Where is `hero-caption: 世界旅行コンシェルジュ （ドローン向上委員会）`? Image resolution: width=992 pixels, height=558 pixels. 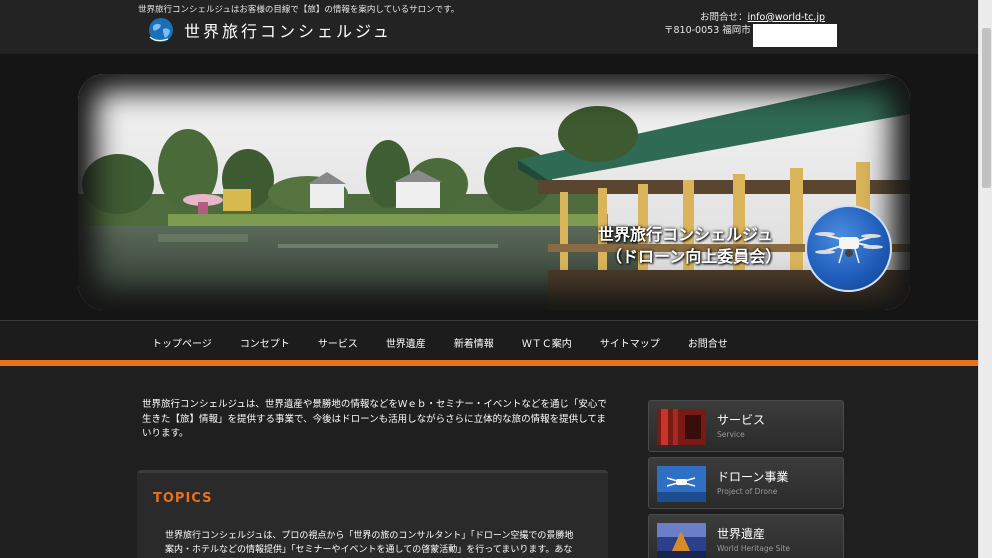
hero-caption: 世界旅行コンシェルジュ （ドローン向上委員会） is located at coordinates (689, 246).